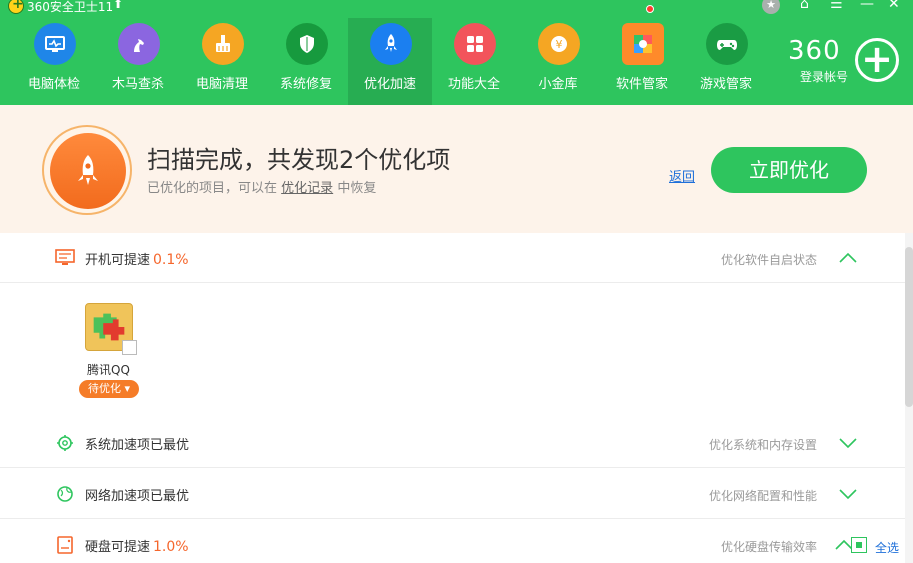 Image resolution: width=913 pixels, height=563 pixels. I want to click on nav-item-game-manager: 游戏管家, so click(726, 61).